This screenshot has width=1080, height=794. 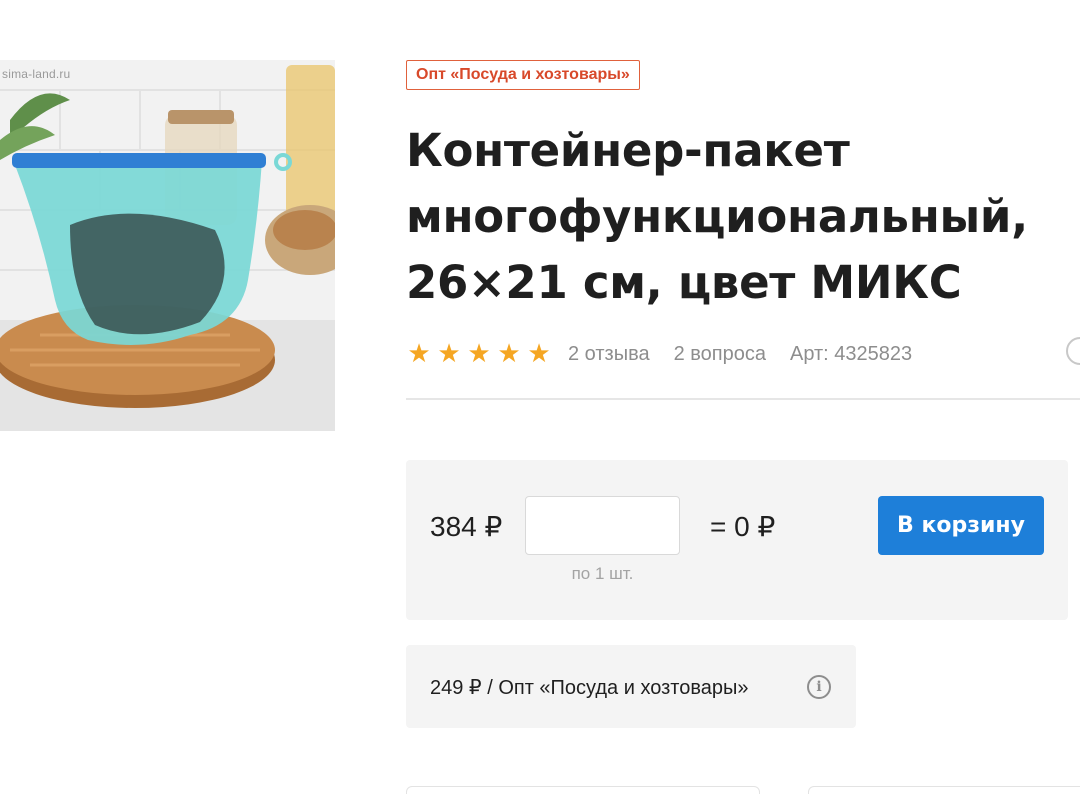 I want to click on product-photo, so click(x=167, y=245).